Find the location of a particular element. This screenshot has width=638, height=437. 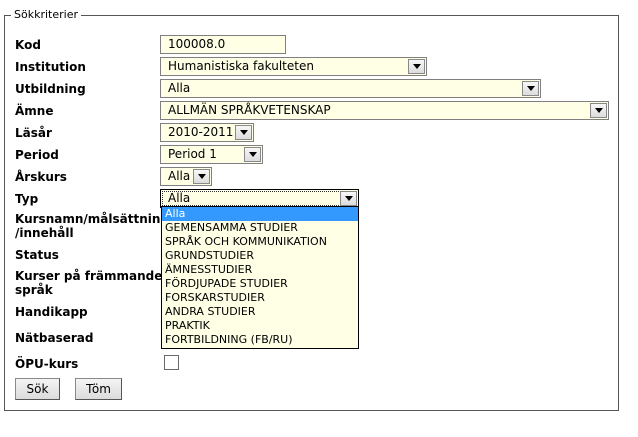

label-handikapp: Handikapp is located at coordinates (51, 312).